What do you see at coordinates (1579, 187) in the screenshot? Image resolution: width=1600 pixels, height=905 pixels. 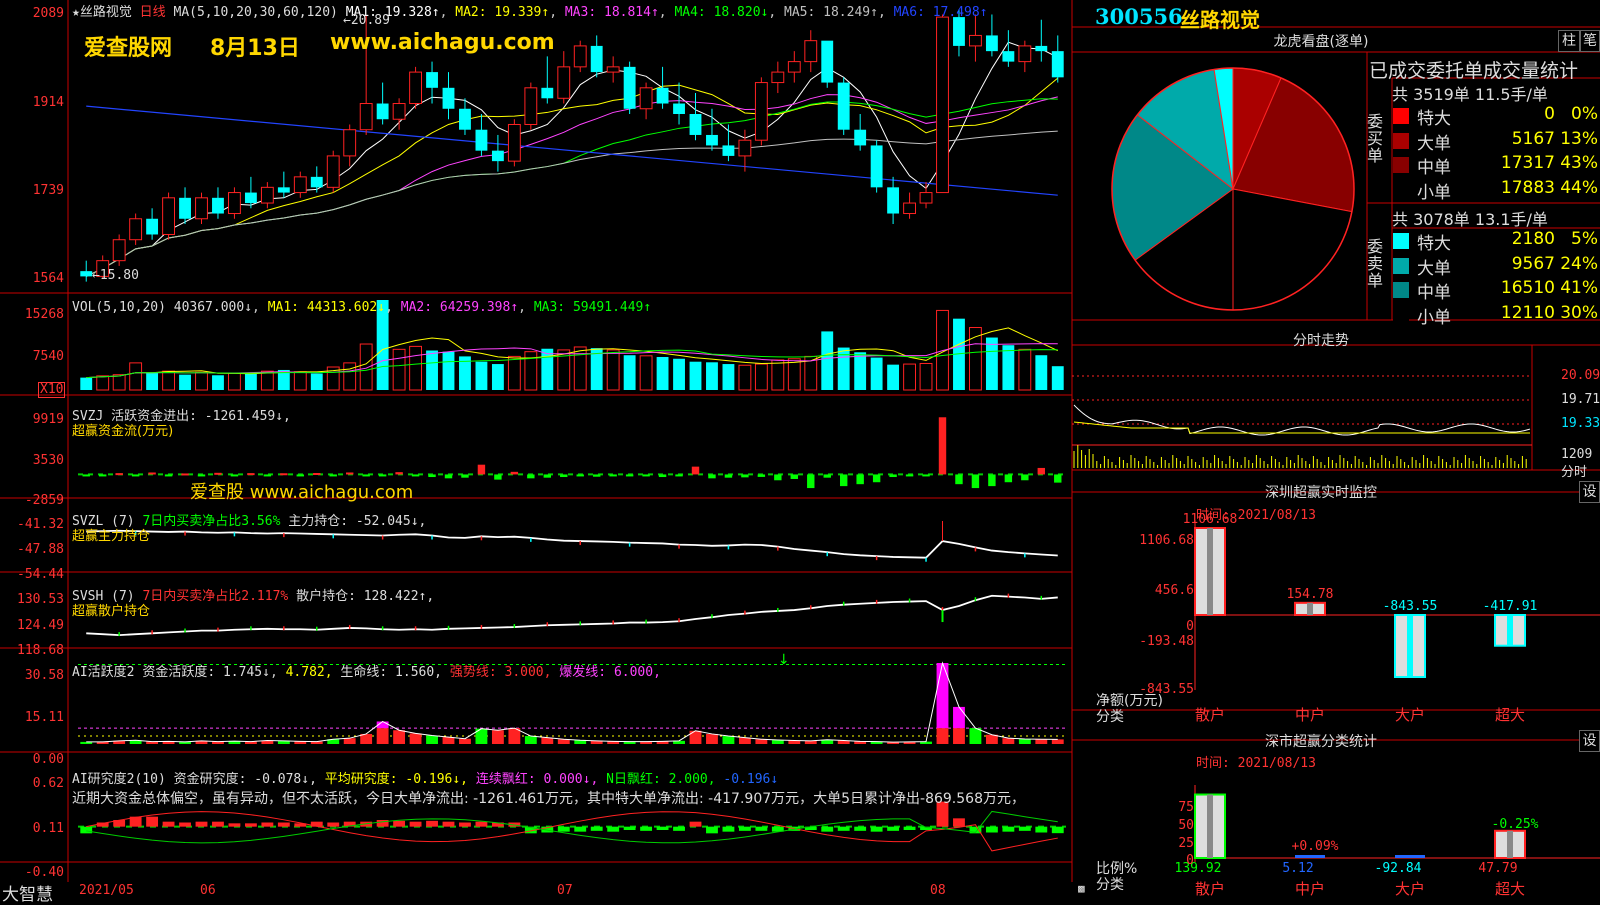 I see `buy-row-pct-4: 44%` at bounding box center [1579, 187].